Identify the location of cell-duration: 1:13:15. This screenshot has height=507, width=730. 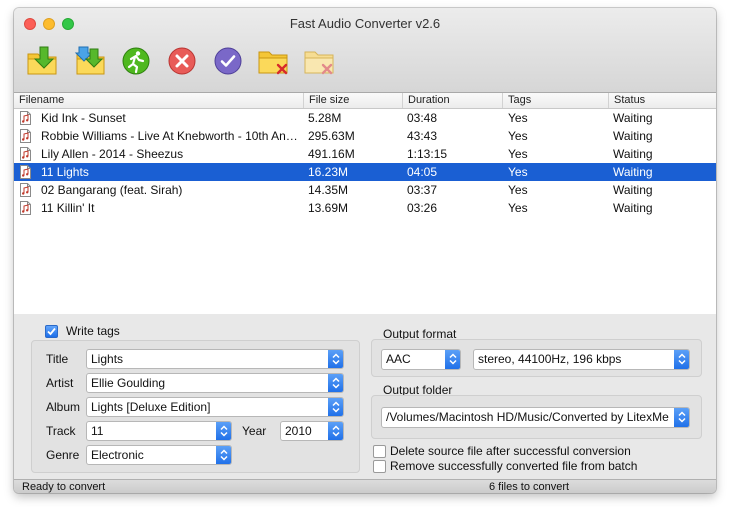
(427, 154).